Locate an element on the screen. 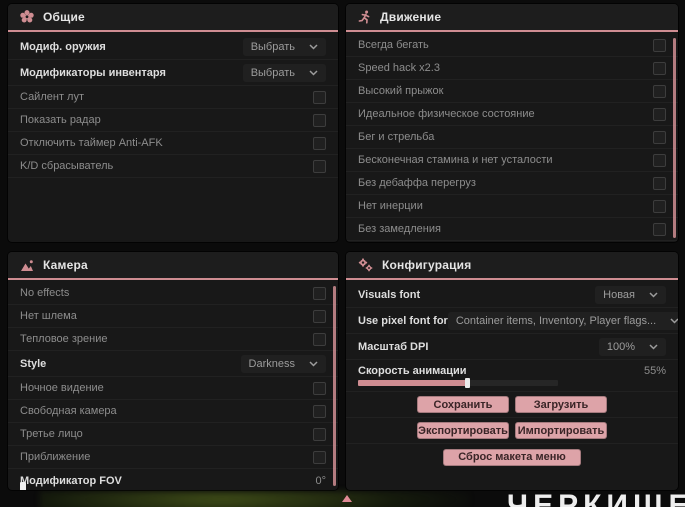 Image resolution: width=685 pixels, height=507 pixels. fov-slider-handle is located at coordinates (23, 486).